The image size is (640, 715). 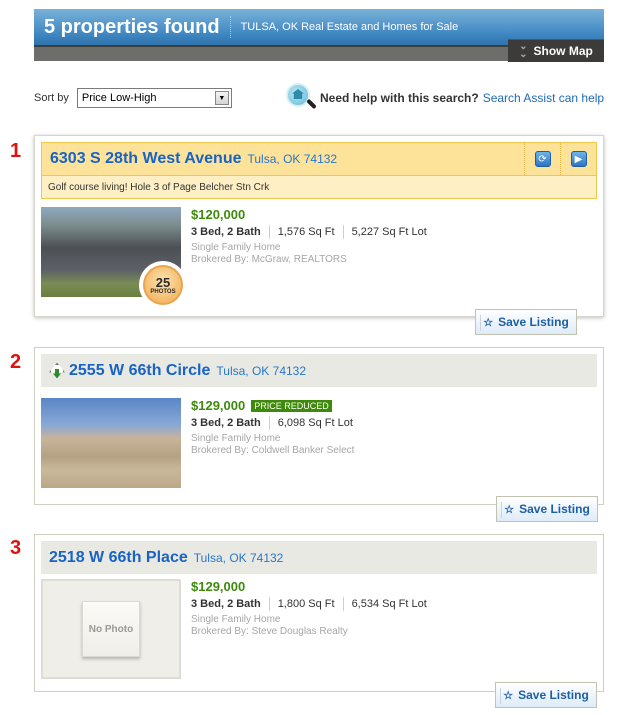 What do you see at coordinates (218, 214) in the screenshot?
I see `listing-price: $120,000` at bounding box center [218, 214].